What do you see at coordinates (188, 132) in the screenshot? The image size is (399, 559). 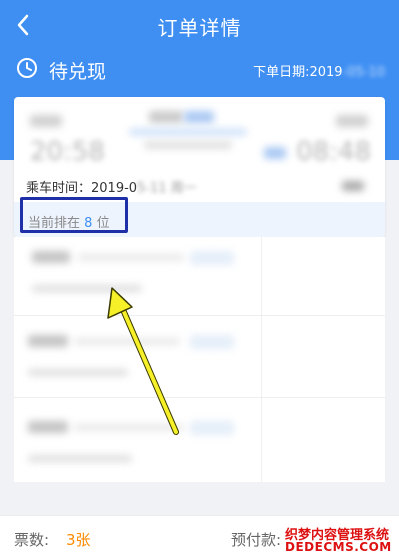 I see `route-line-blurred` at bounding box center [188, 132].